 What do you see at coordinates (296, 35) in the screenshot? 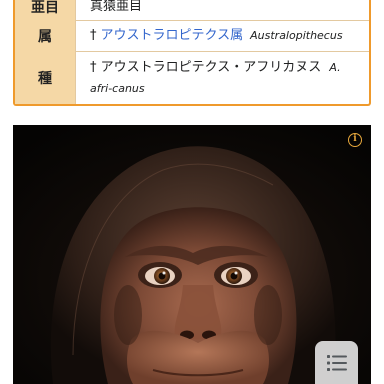
I see `genus-latin-name: Australopithecus` at bounding box center [296, 35].